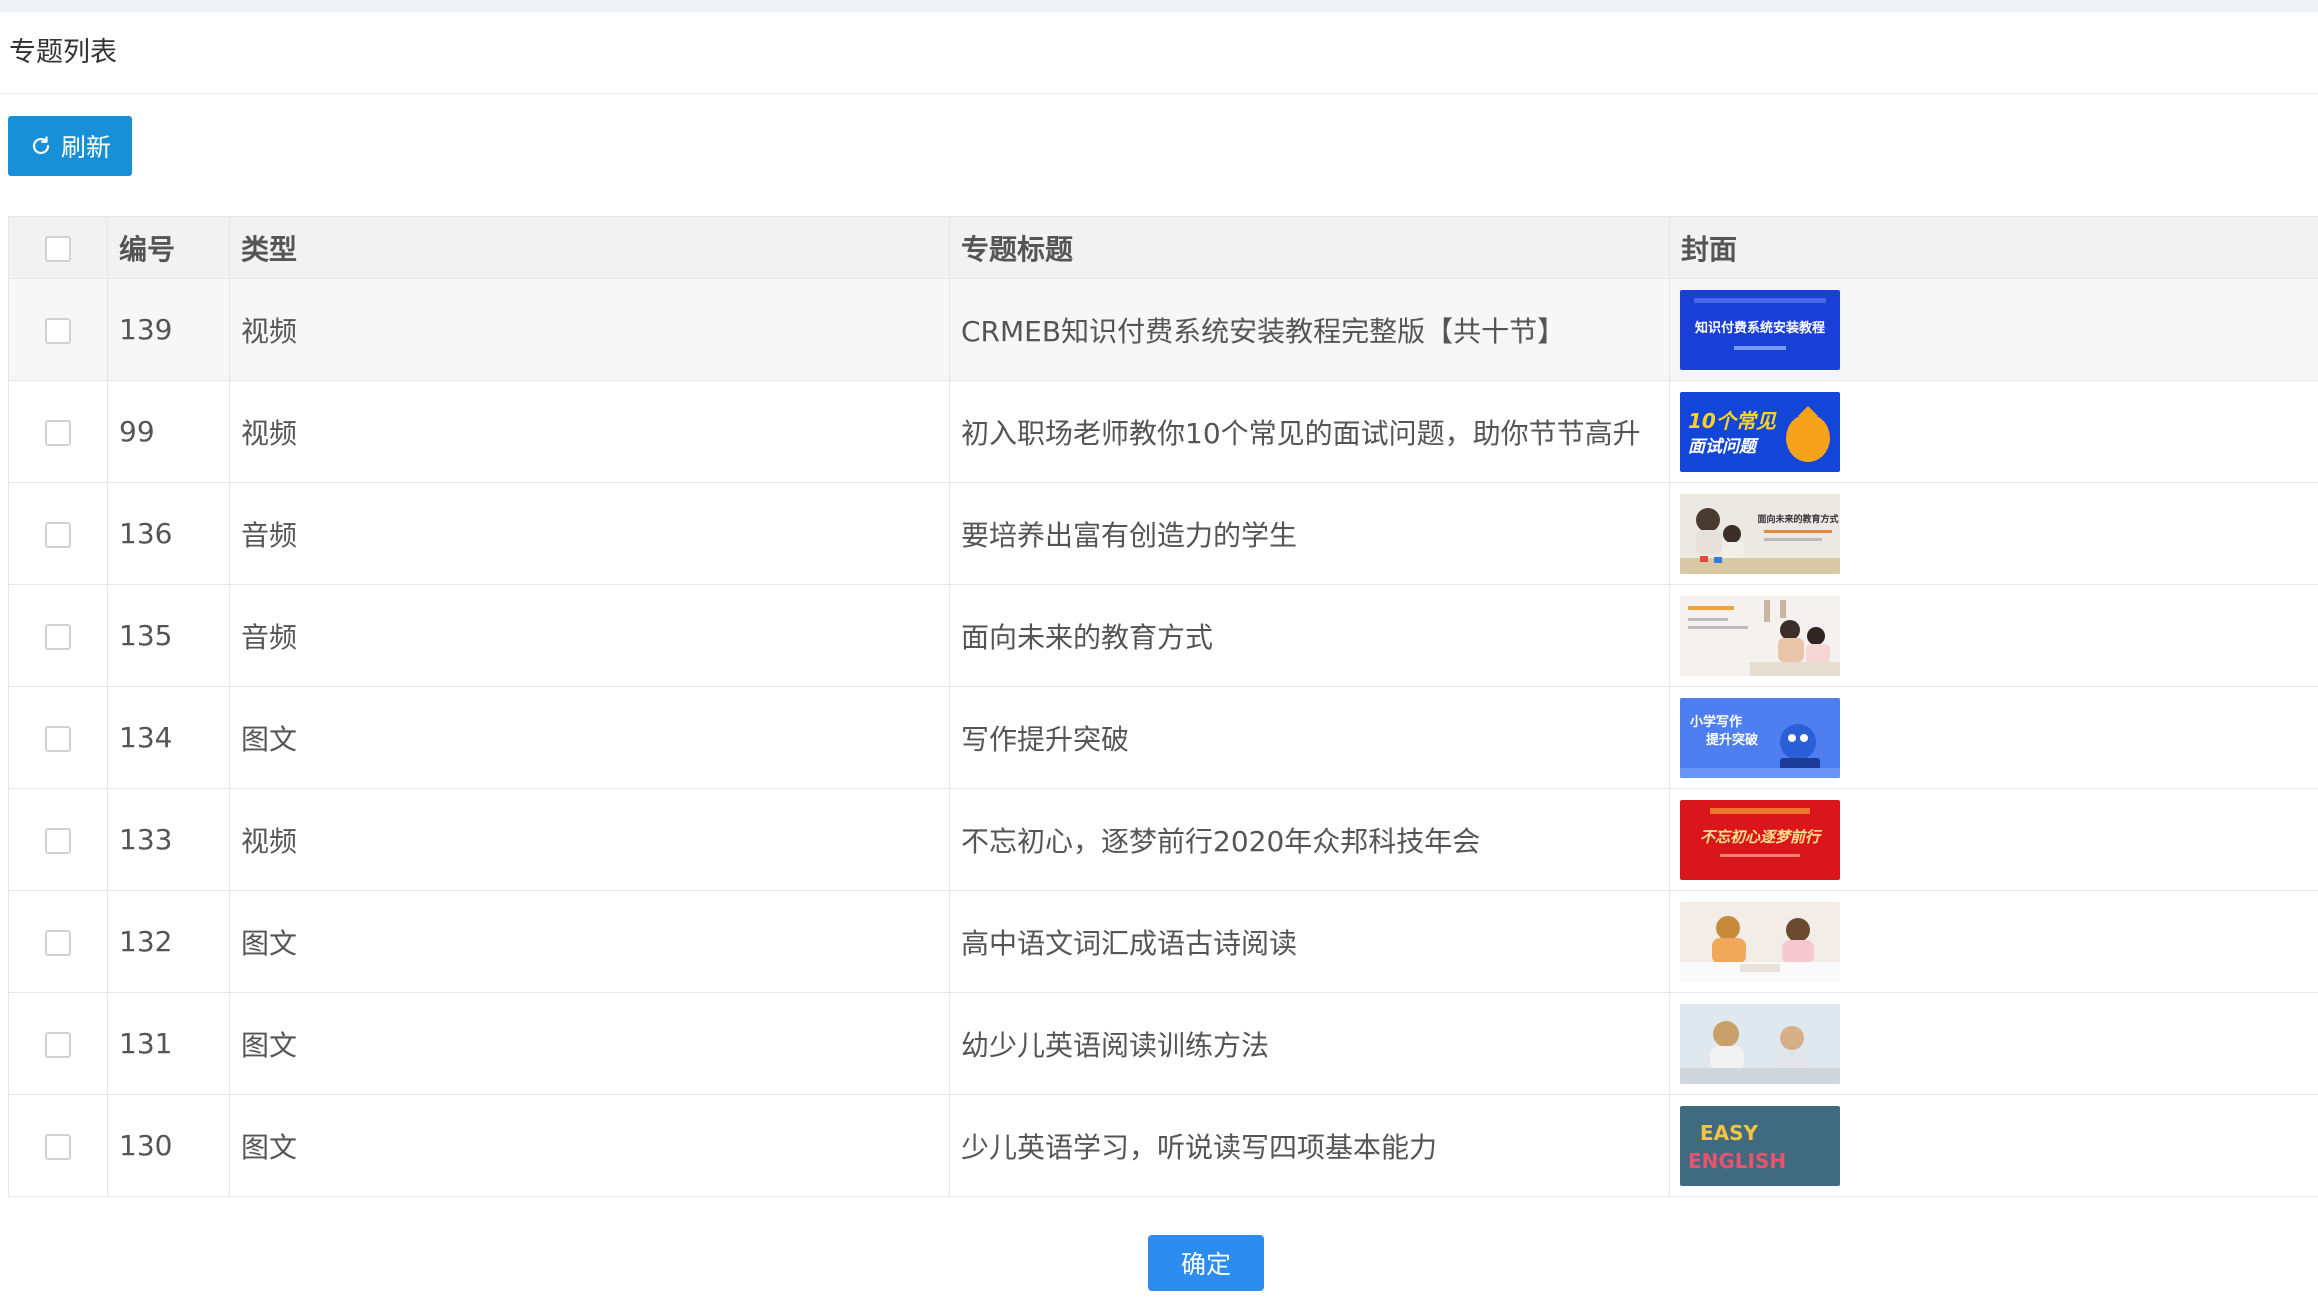 This screenshot has height=1306, width=2318. I want to click on svg-text: 10个常见, so click(1732, 421).